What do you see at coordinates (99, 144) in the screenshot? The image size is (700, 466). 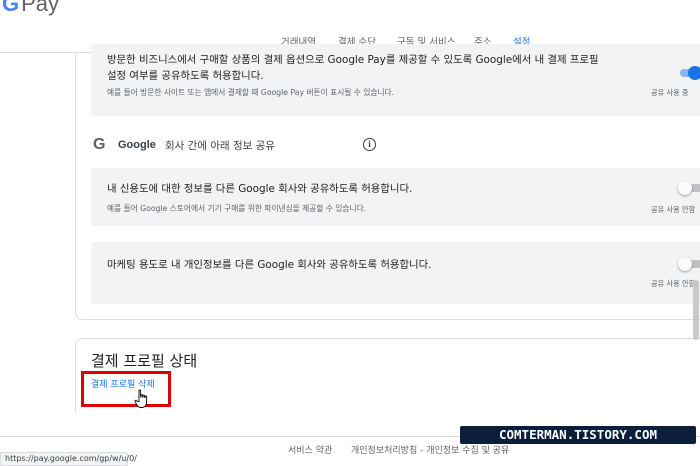 I see `google-g-icon: G` at bounding box center [99, 144].